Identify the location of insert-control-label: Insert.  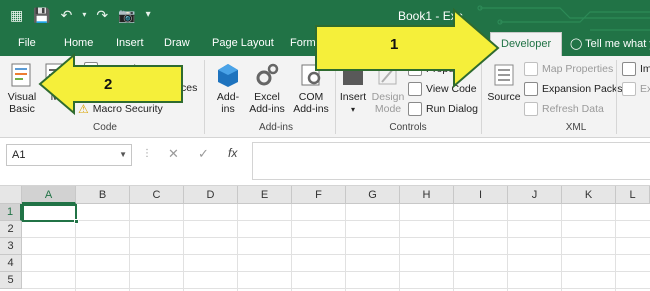
(353, 97).